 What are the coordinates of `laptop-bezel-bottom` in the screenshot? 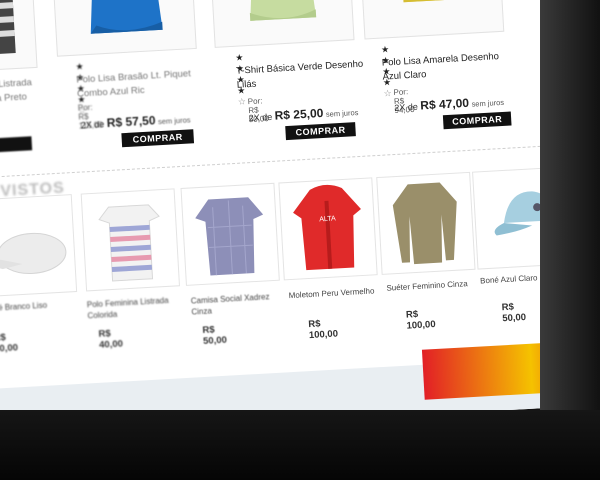 It's located at (300, 445).